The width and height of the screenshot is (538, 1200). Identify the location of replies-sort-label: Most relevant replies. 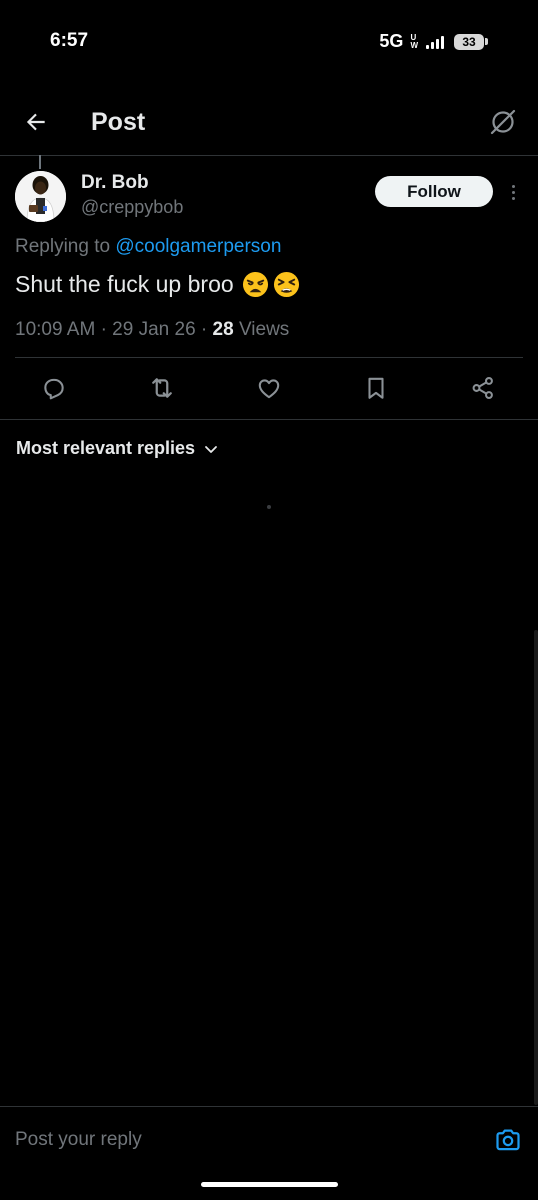
(106, 448).